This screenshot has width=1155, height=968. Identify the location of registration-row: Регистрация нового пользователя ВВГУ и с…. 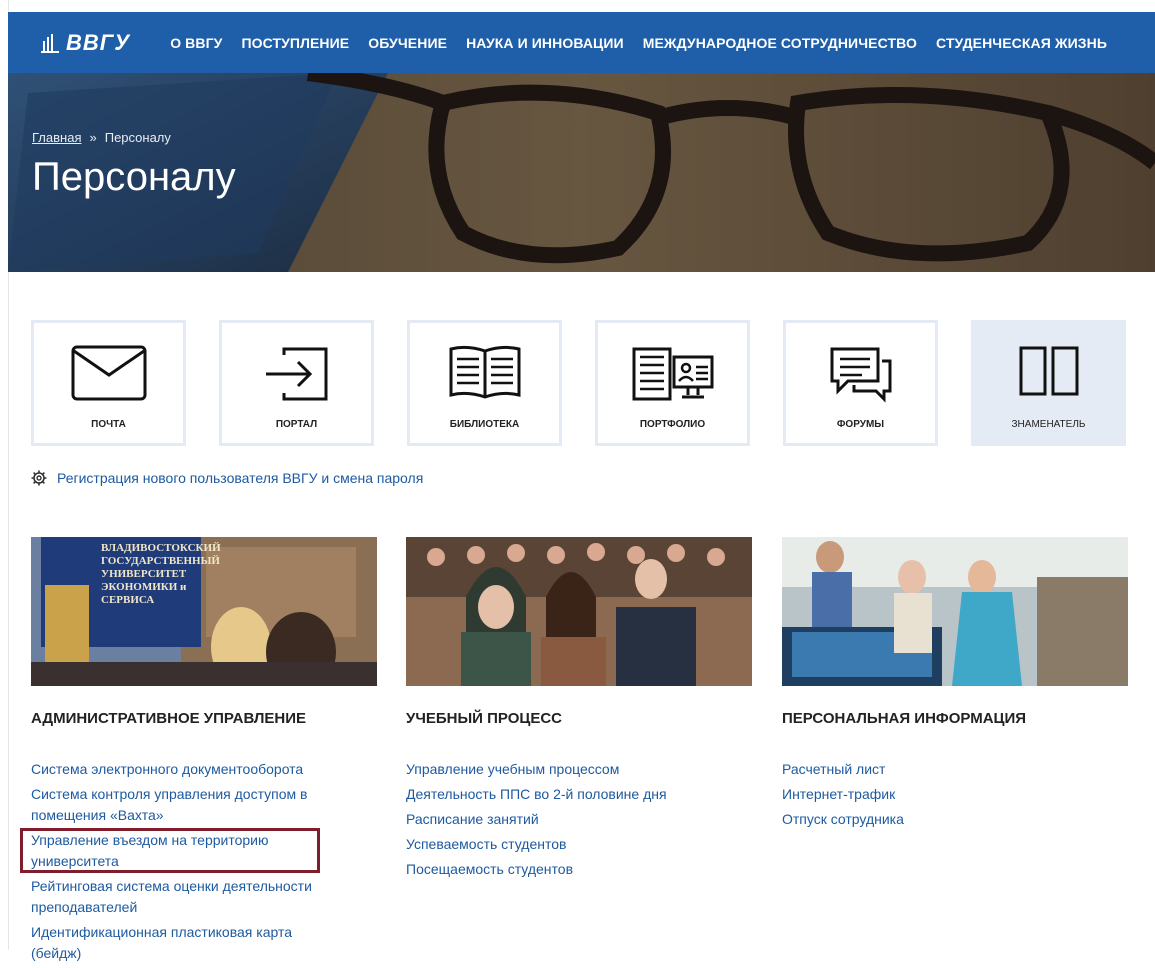
(227, 478).